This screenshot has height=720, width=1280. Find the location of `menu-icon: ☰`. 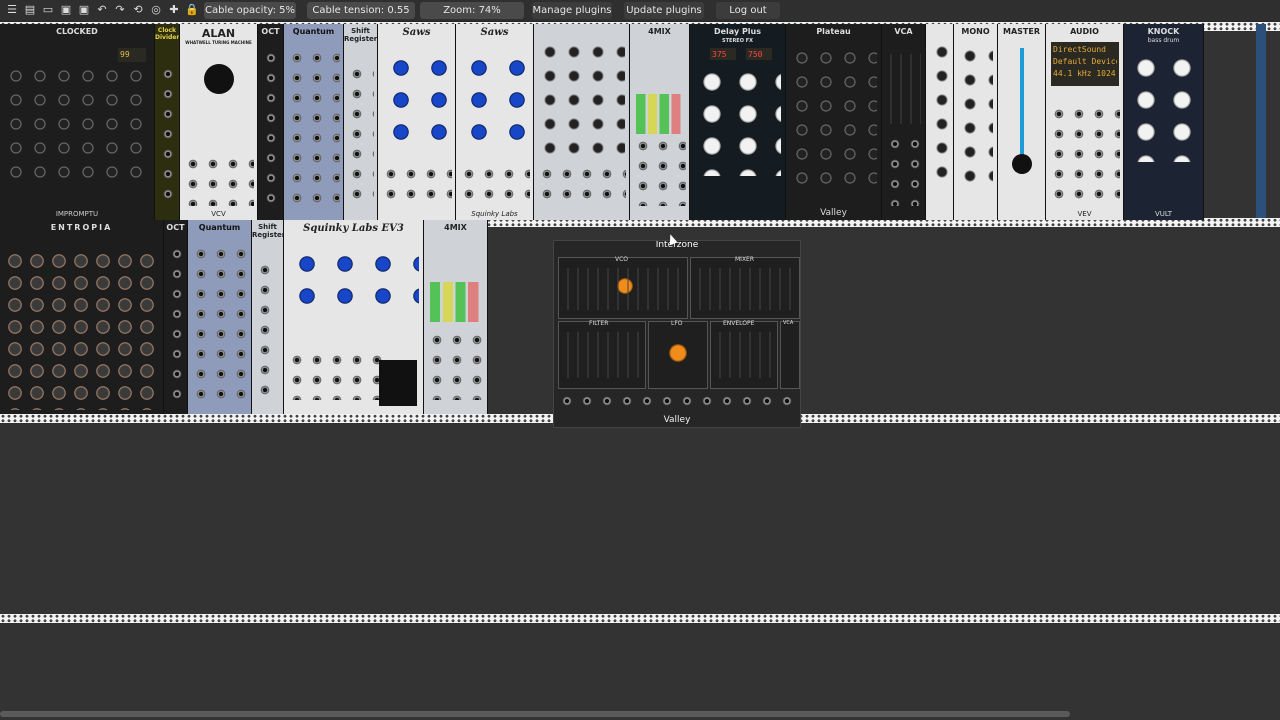

menu-icon: ☰ is located at coordinates (12, 10).